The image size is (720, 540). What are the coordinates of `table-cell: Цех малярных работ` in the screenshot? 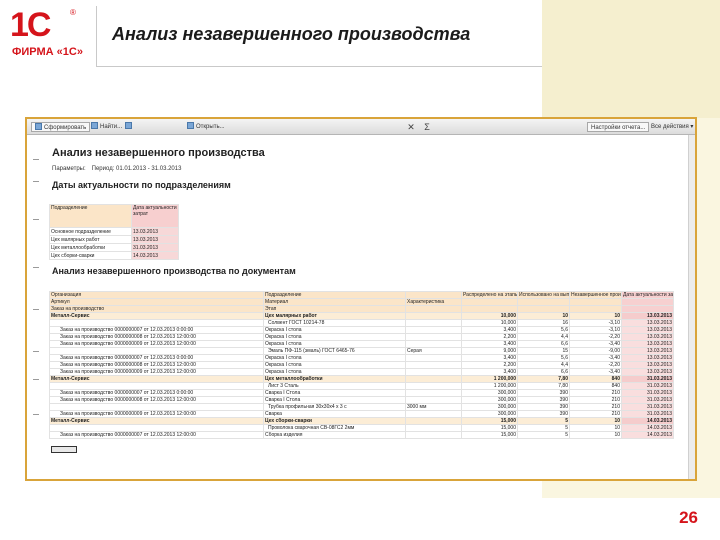 It's located at (90, 239).